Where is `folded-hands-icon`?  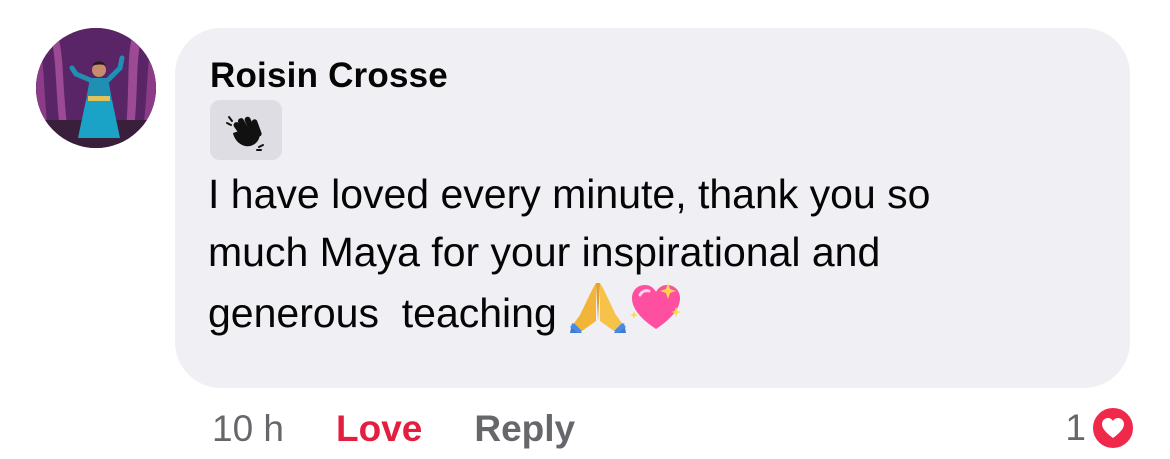 folded-hands-icon is located at coordinates (598, 314).